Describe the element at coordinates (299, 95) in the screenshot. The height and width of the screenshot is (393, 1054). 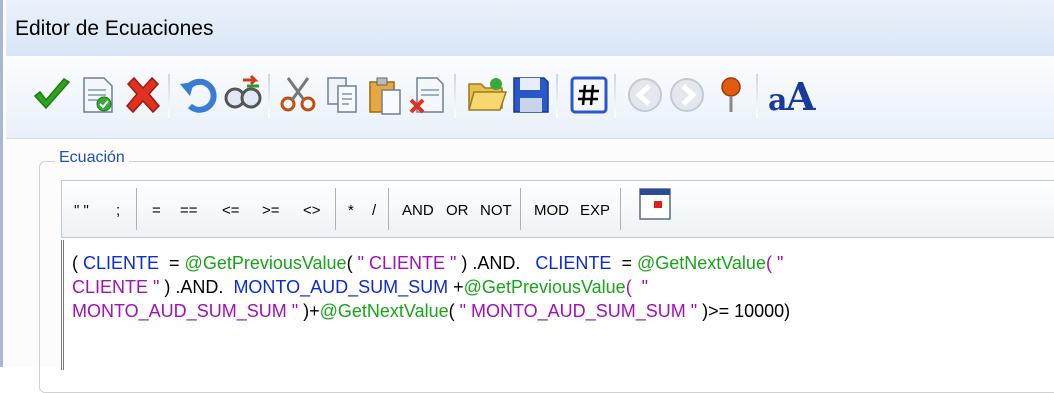
I see `cut-icon` at that location.